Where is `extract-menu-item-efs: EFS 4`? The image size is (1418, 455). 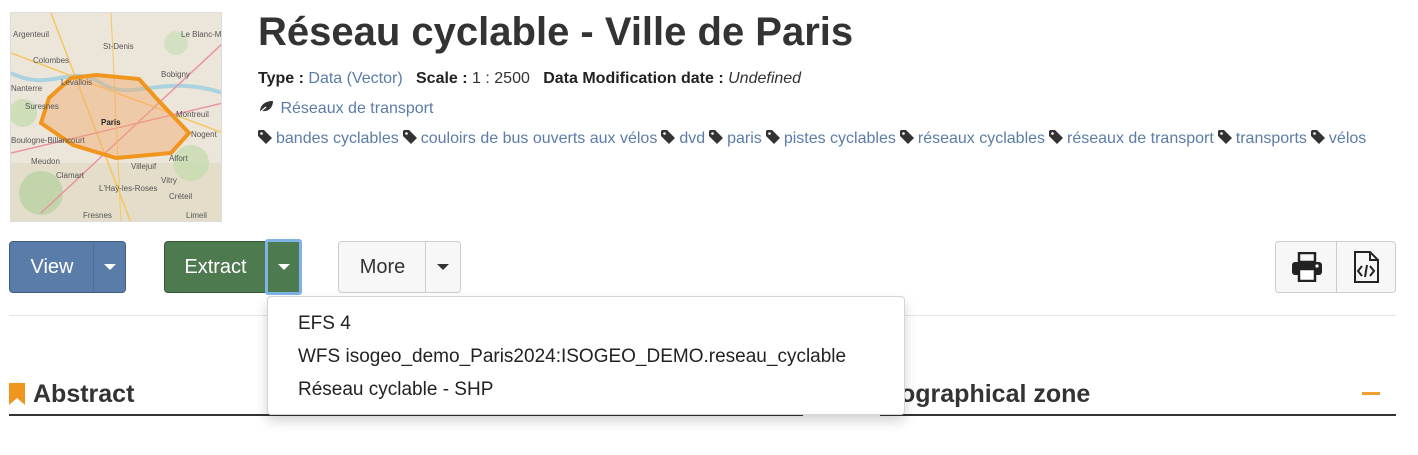 extract-menu-item-efs: EFS 4 is located at coordinates (324, 324).